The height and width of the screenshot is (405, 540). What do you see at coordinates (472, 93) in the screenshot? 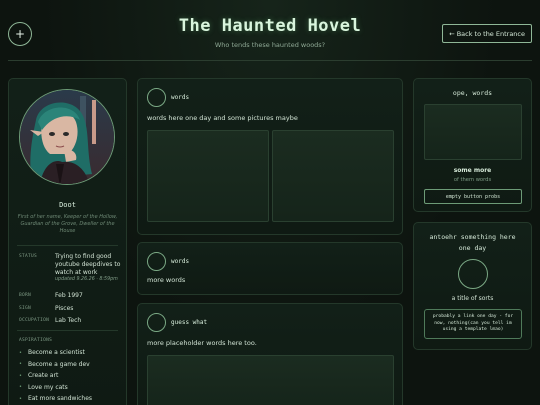
I see `box-title: ope, words` at bounding box center [472, 93].